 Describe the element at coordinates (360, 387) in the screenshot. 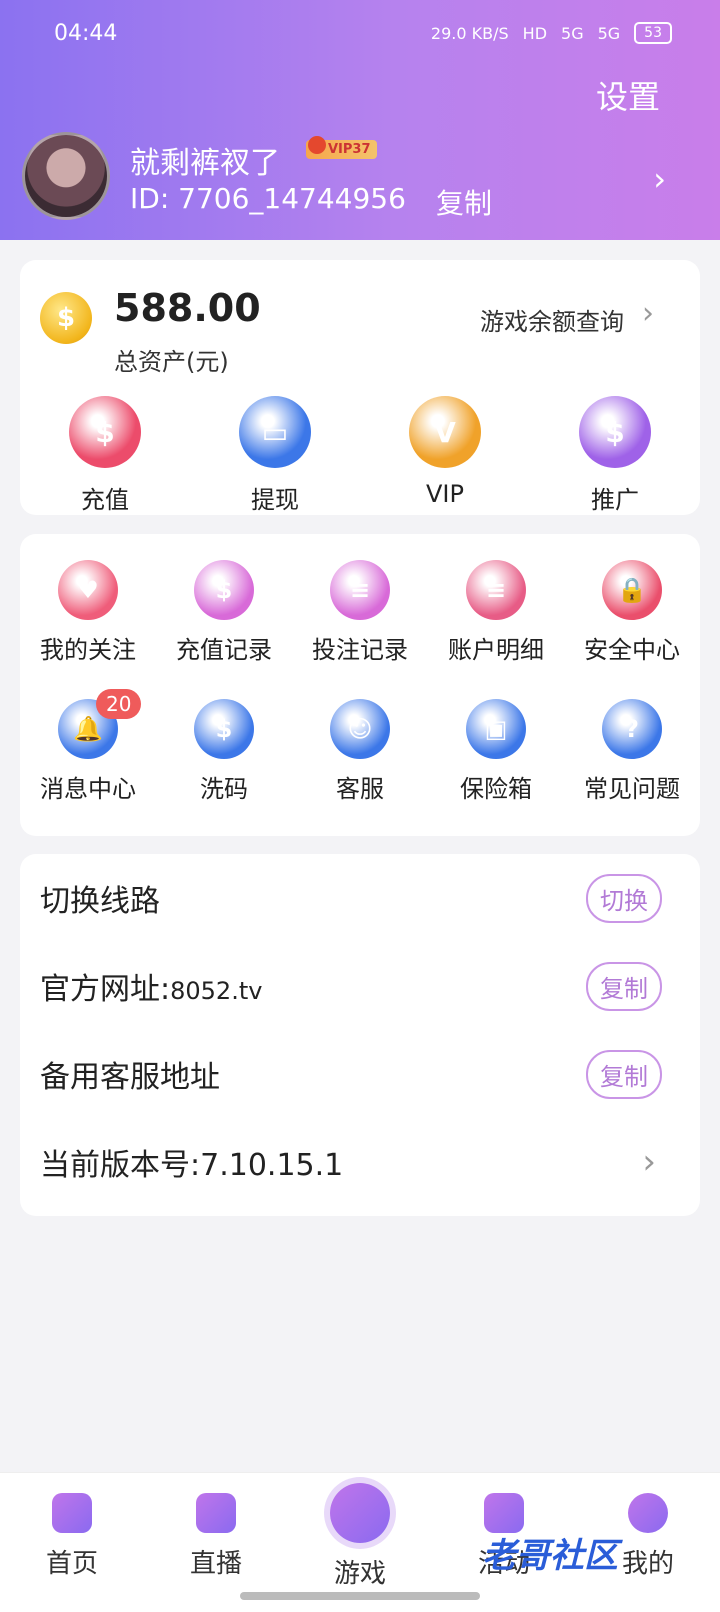

I see `wallet-card: $ 588.00 总资产(元) 游戏余额查询 › $ 充值 ▭ 提现 V VIP $ 推广` at that location.